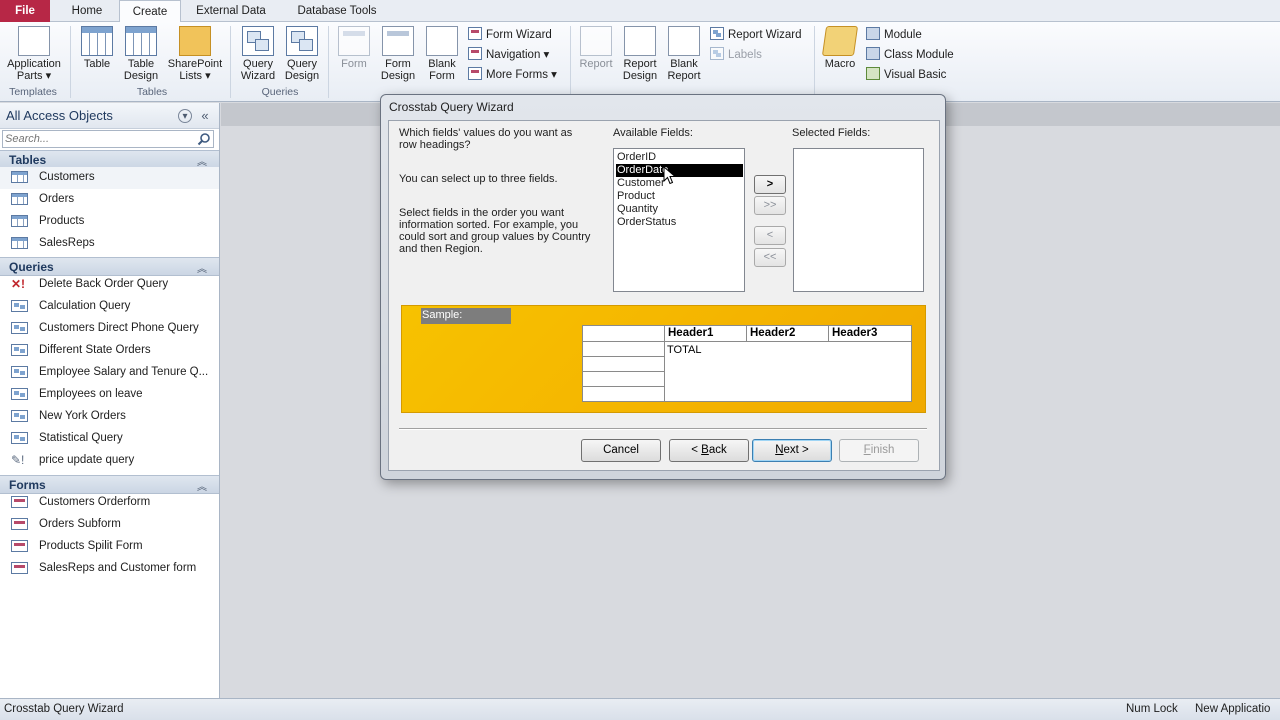 The width and height of the screenshot is (1280, 720). I want to click on group-label-templates: Templates, so click(33, 92).